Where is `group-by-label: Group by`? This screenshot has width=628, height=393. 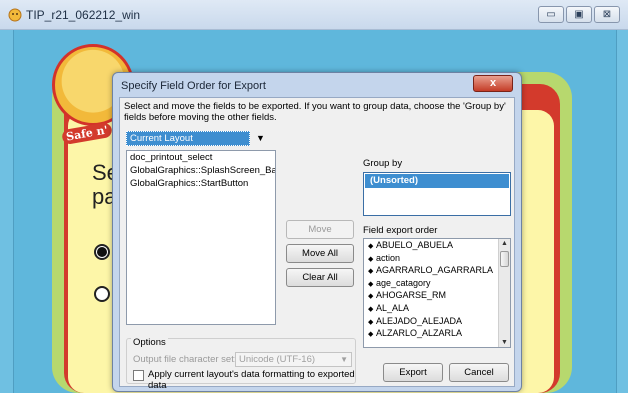 group-by-label: Group by is located at coordinates (383, 163).